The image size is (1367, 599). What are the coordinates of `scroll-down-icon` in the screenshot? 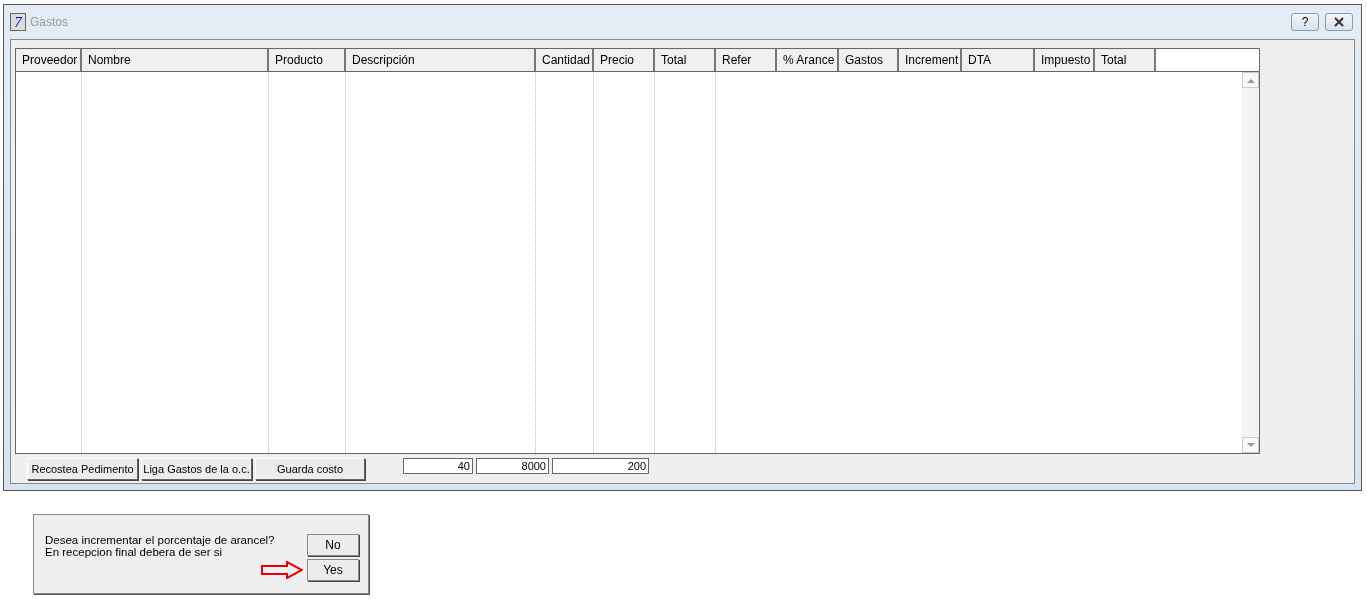 It's located at (1250, 445).